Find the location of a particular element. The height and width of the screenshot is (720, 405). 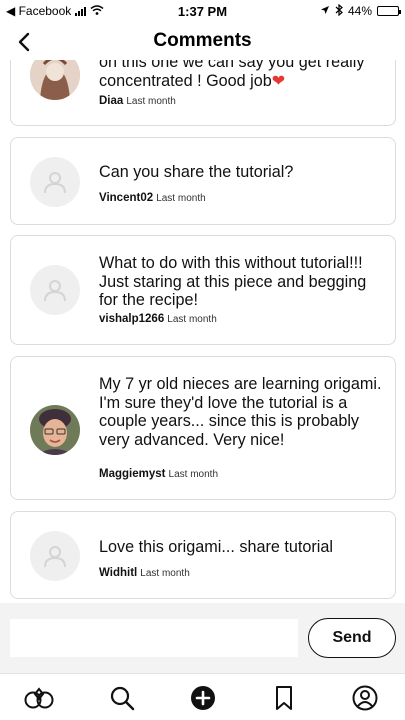

status-bar: ◀ Facebook 1:37 PM 44% is located at coordinates (202, 11).